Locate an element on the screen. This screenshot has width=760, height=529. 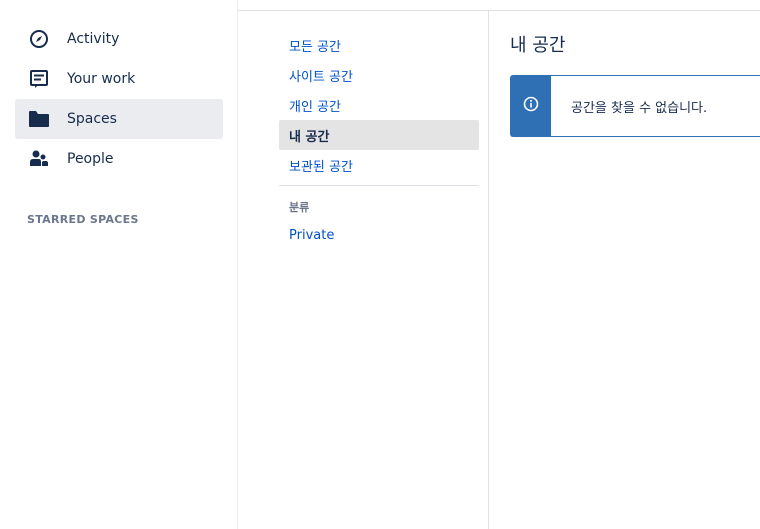
info-icon is located at coordinates (531, 106).